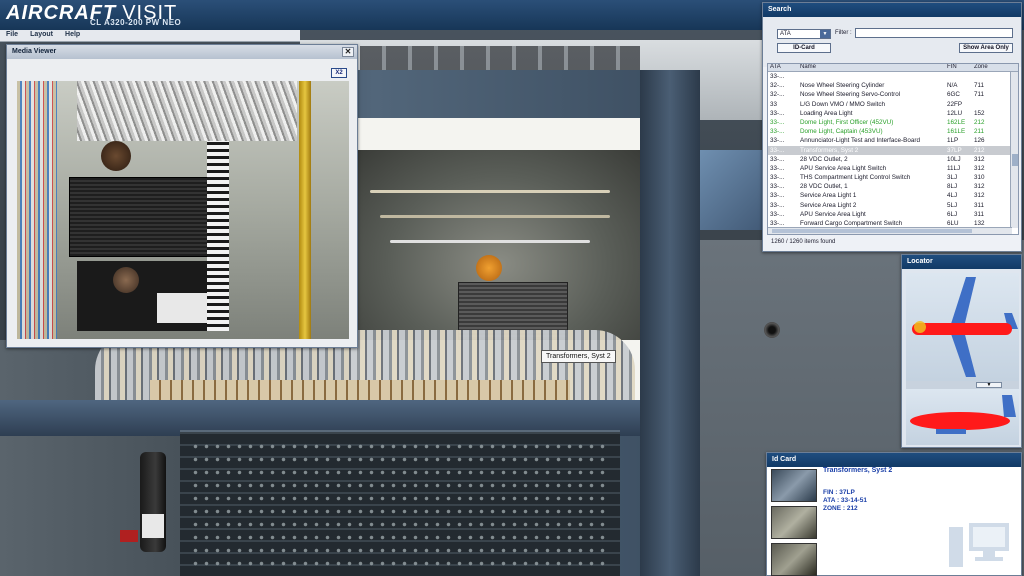 Image resolution: width=1024 pixels, height=576 pixels. What do you see at coordinates (952, 187) in the screenshot?
I see `cell-fin: 8LJ` at bounding box center [952, 187].